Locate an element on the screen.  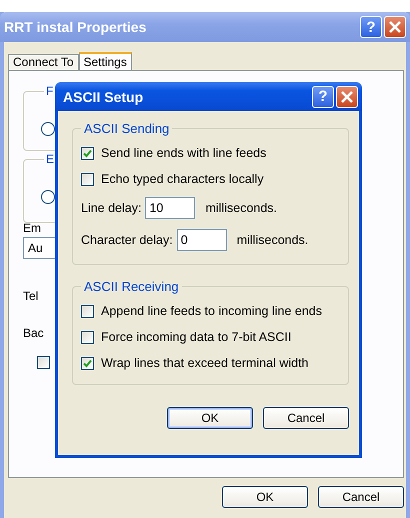
group-label: E is located at coordinates (50, 159).